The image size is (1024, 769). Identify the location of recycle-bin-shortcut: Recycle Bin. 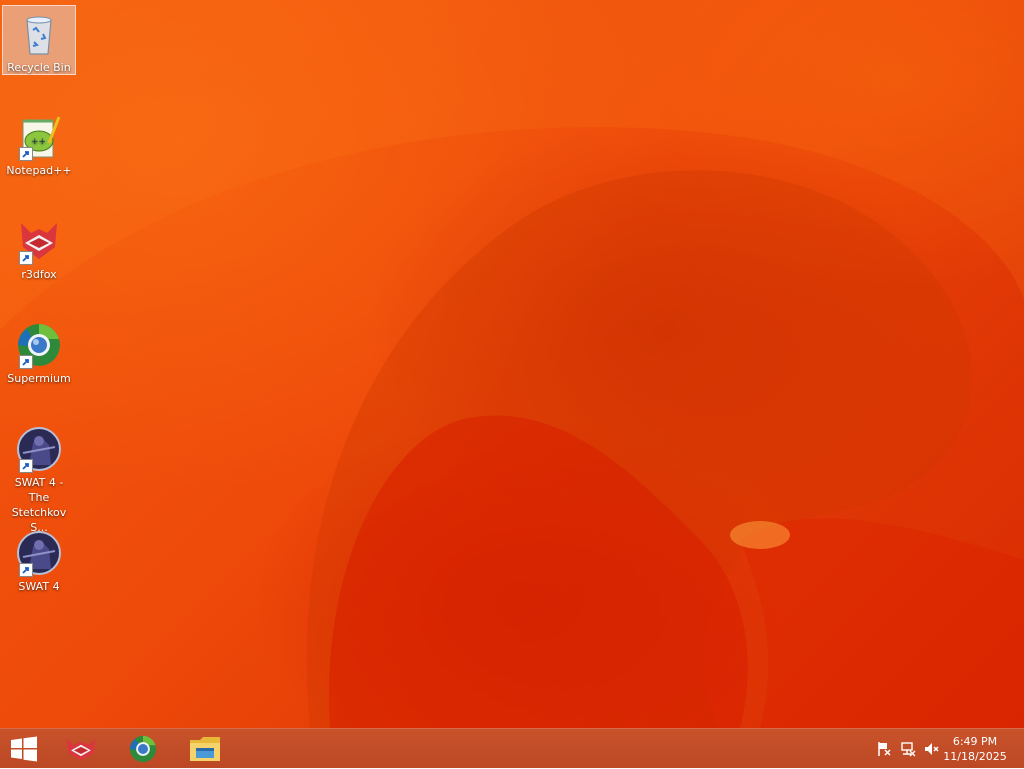
(39, 40).